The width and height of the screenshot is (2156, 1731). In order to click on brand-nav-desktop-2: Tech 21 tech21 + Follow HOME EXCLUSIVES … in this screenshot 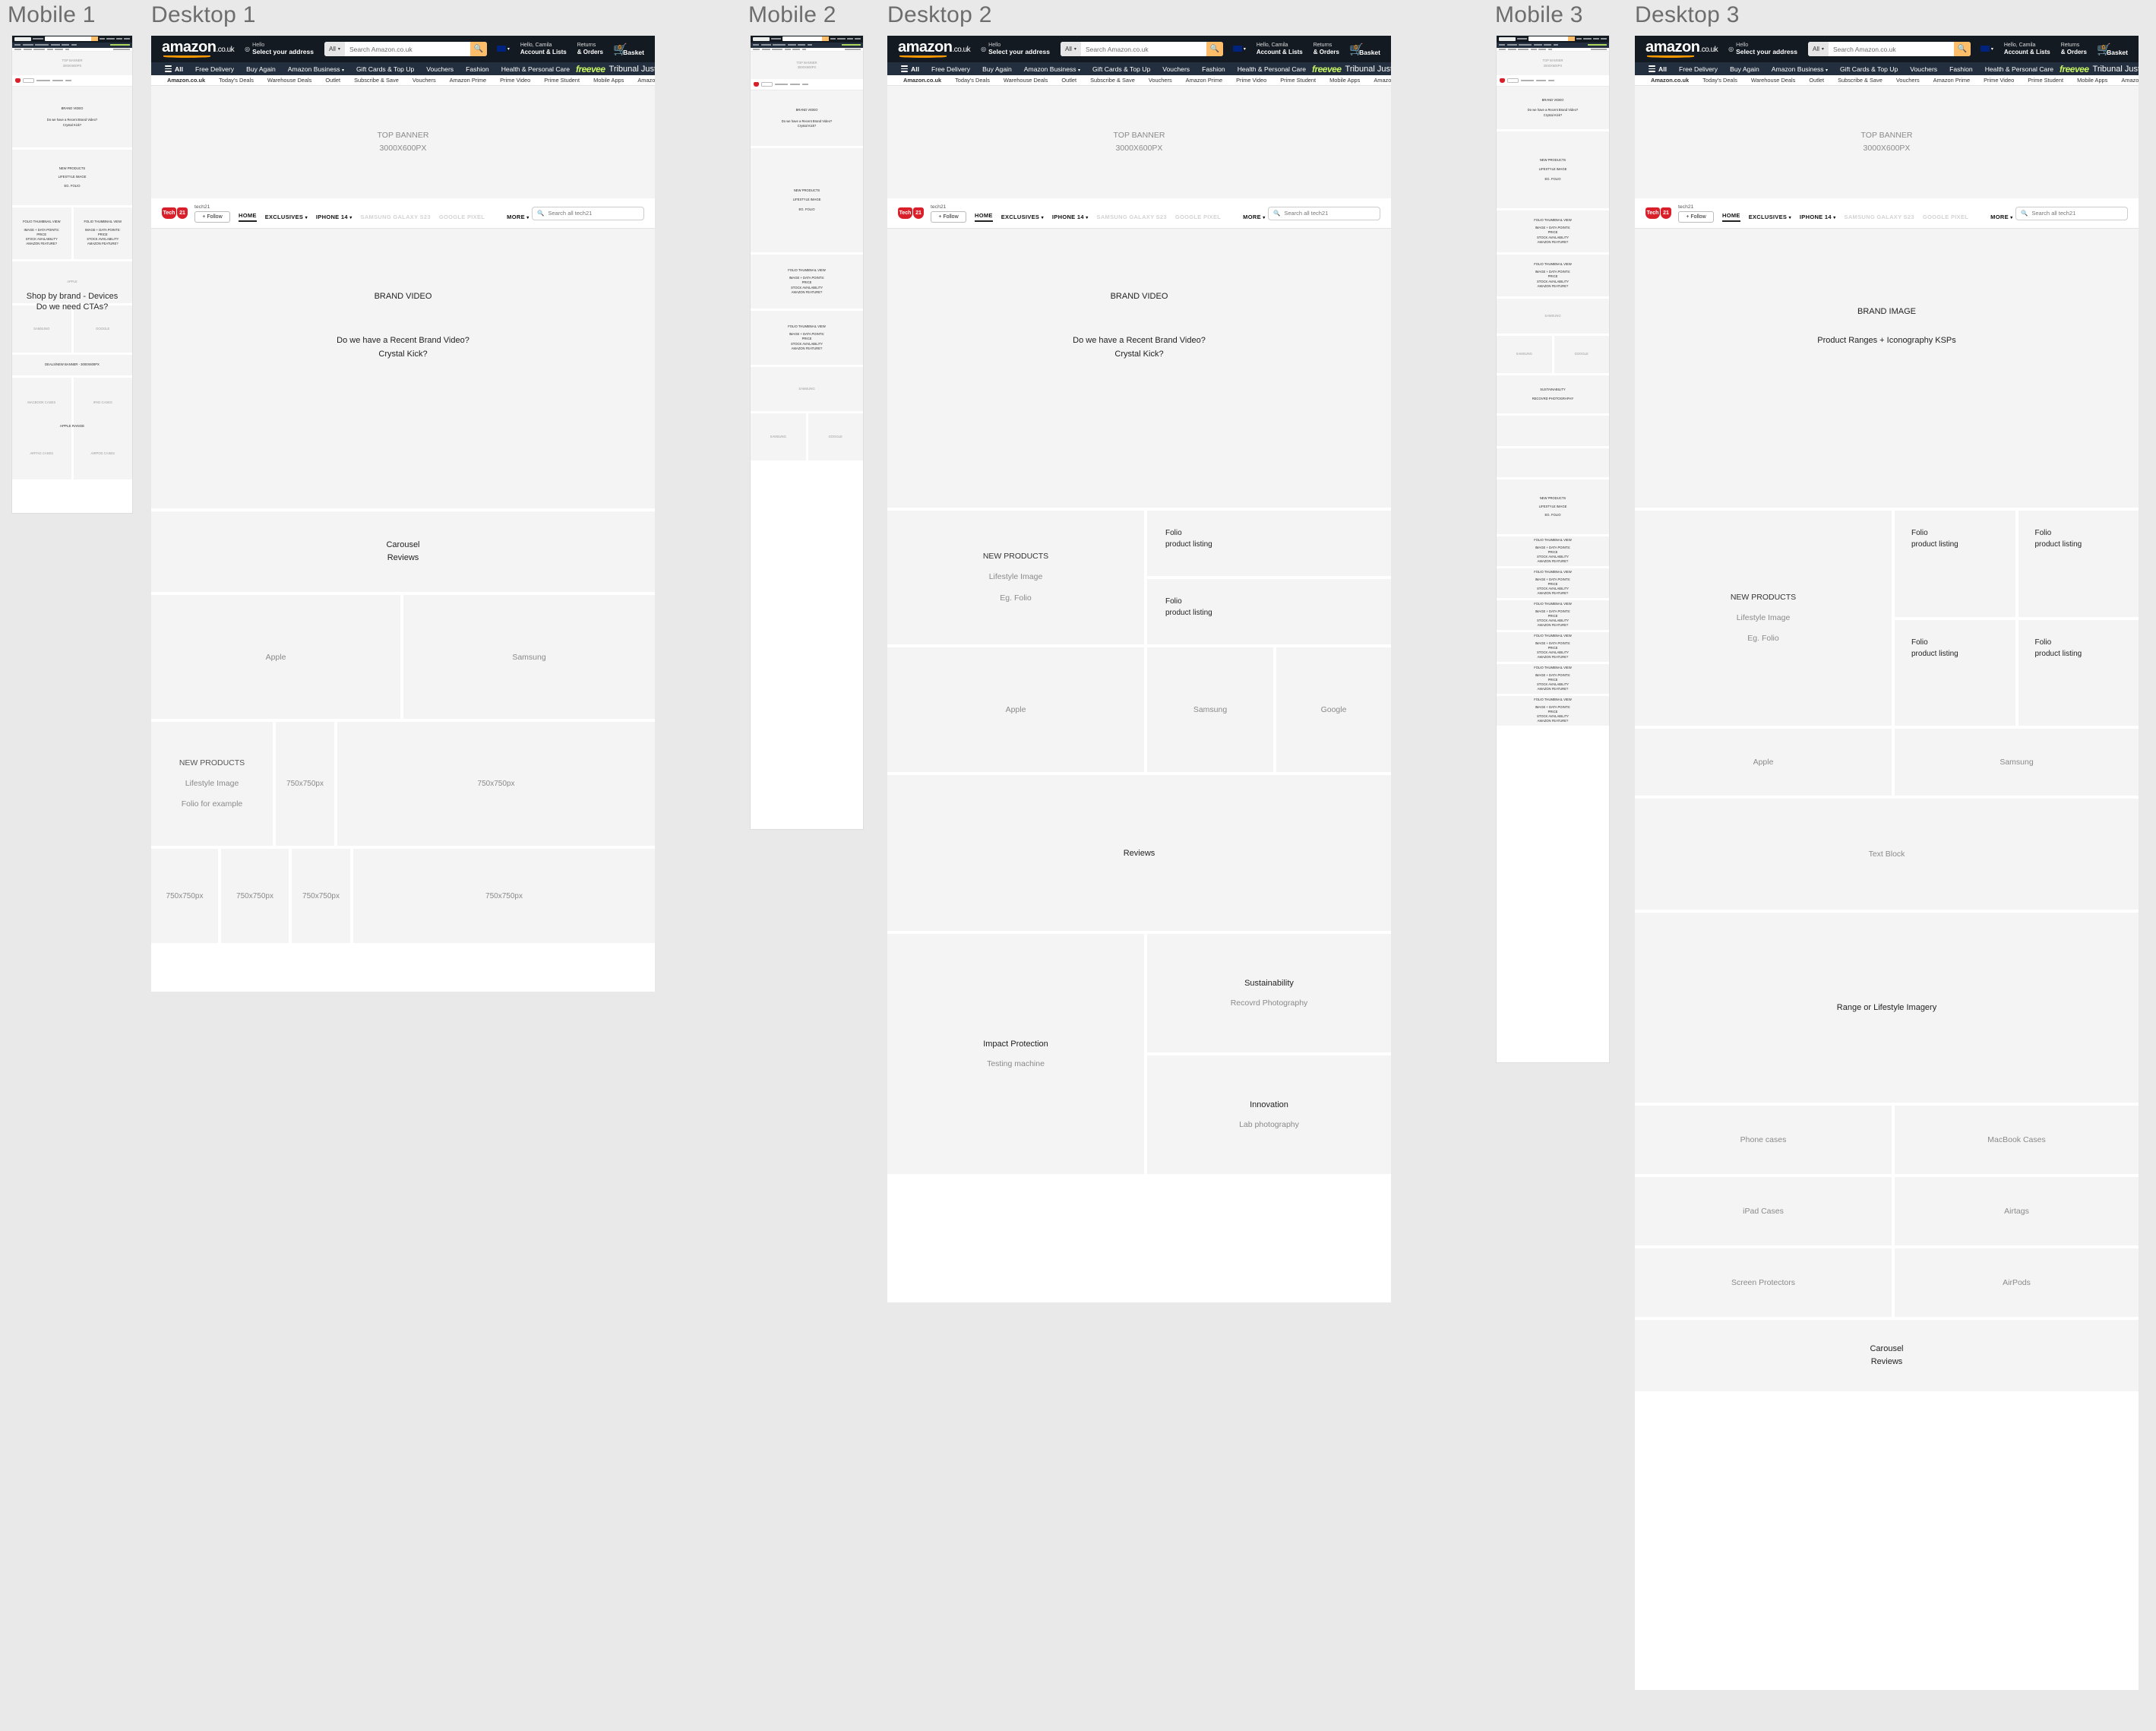, I will do `click(1139, 213)`.